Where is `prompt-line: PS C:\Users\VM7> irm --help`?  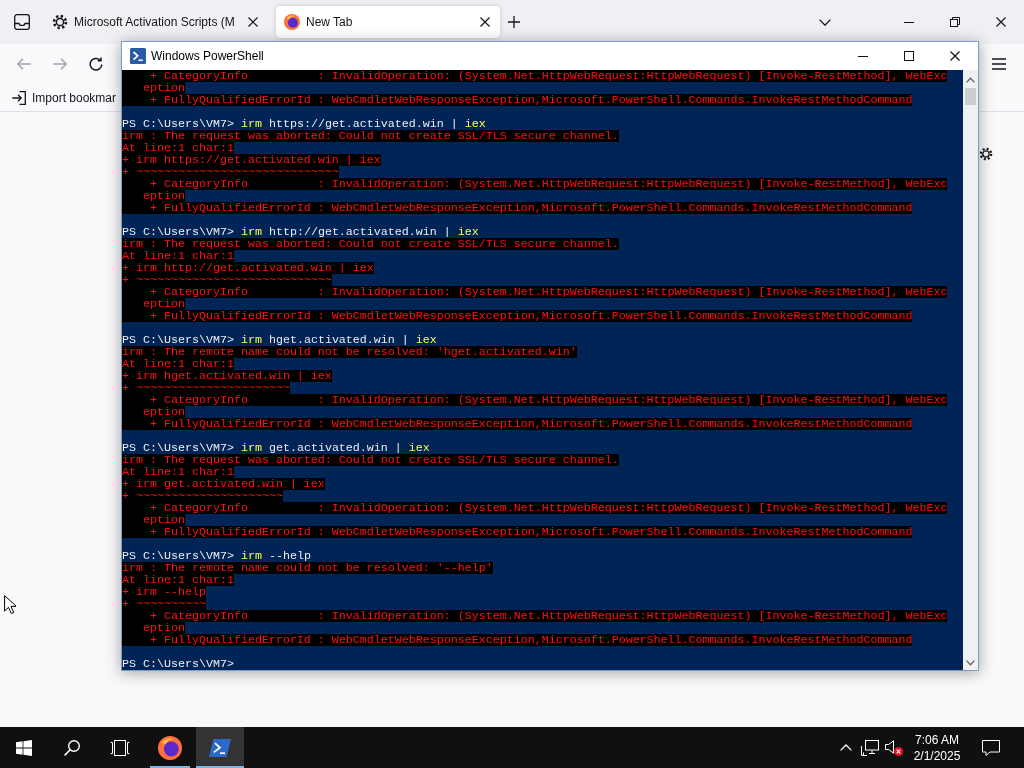
prompt-line: PS C:\Users\VM7> irm --help is located at coordinates (216, 556).